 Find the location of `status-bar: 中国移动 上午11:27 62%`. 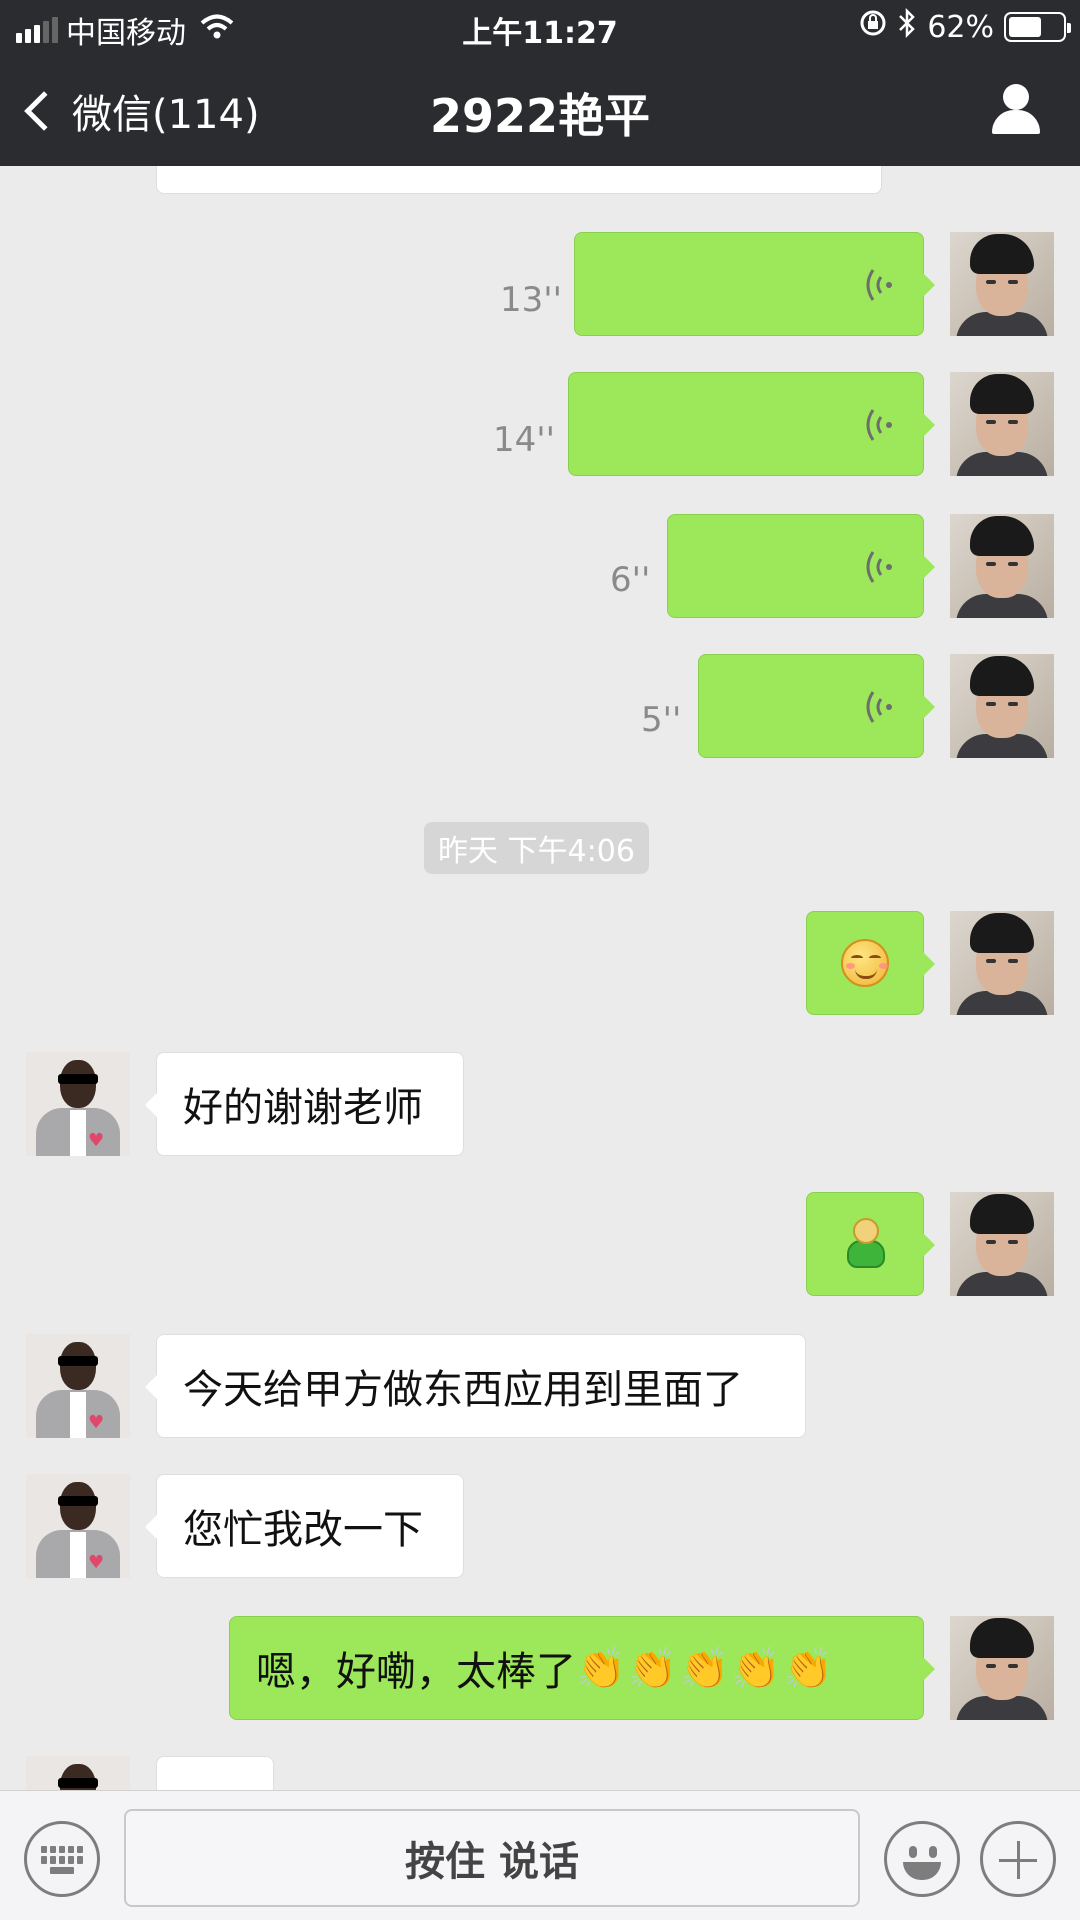

status-bar: 中国移动 上午11:27 62% is located at coordinates (540, 28).